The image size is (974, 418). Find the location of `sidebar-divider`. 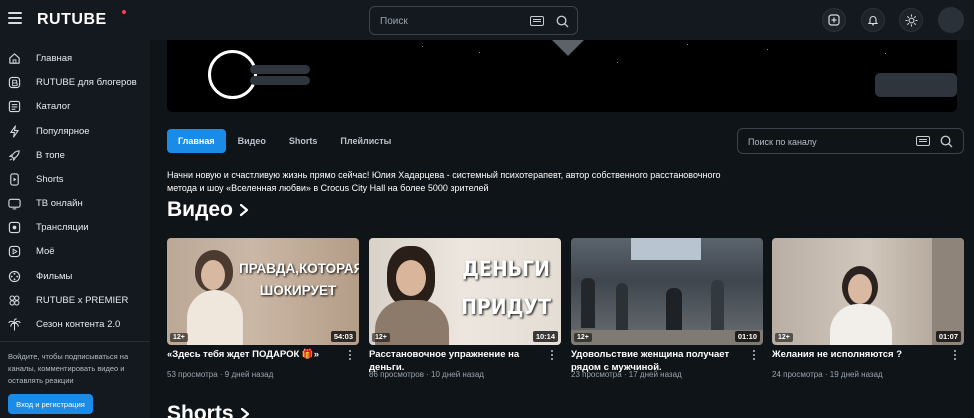

sidebar-divider is located at coordinates (75, 341).